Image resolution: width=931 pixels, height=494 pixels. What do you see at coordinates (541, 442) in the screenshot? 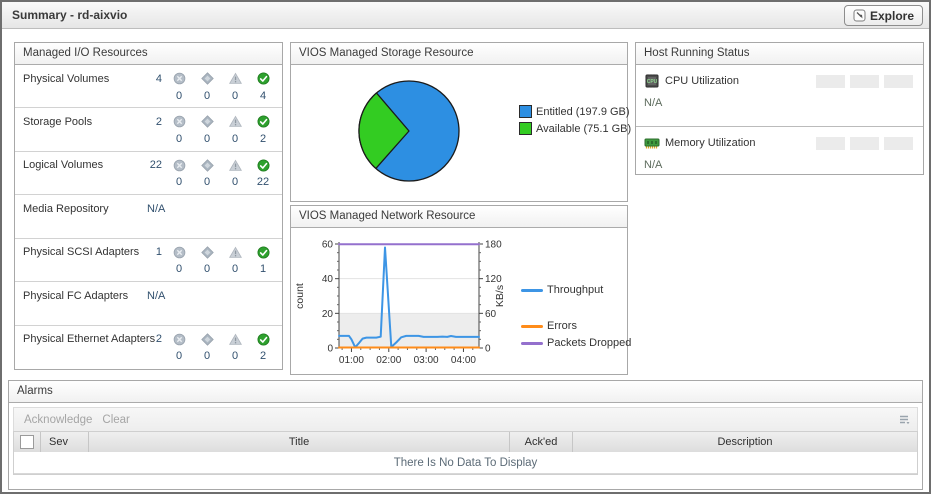
I see `column-header-acked: Ack'ed` at bounding box center [541, 442].